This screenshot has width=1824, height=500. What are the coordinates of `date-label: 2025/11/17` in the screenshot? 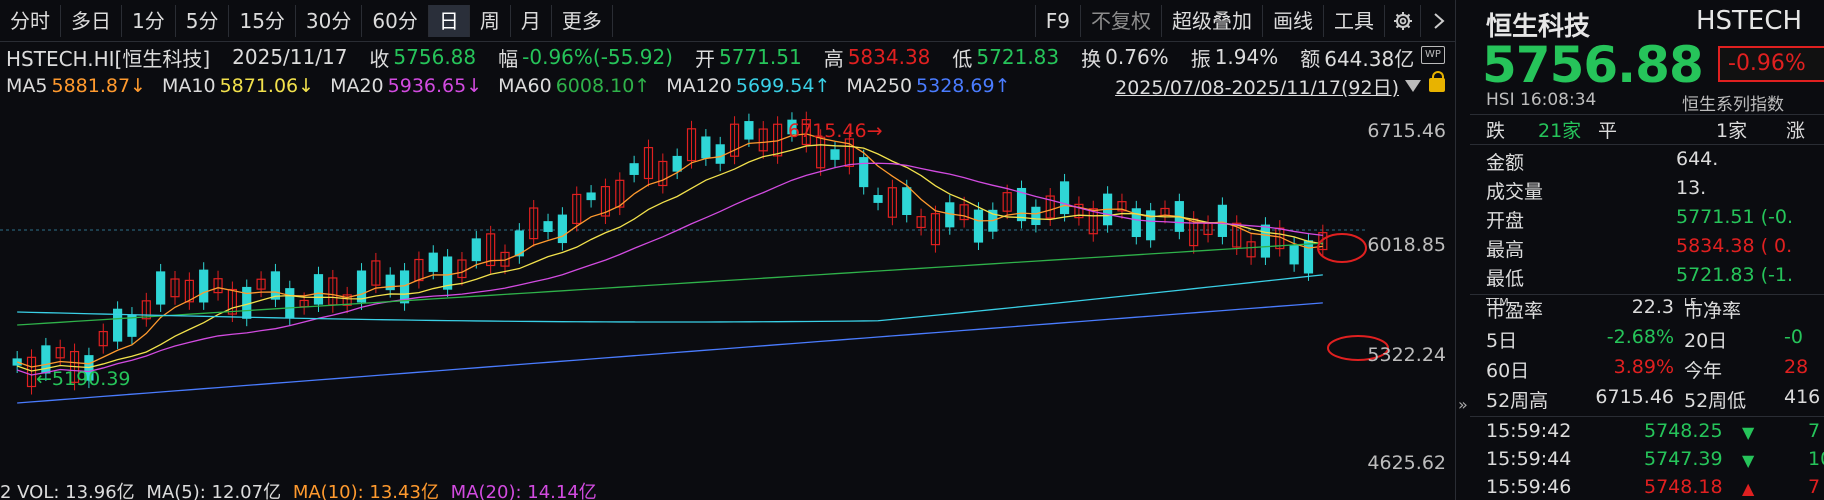 It's located at (290, 57).